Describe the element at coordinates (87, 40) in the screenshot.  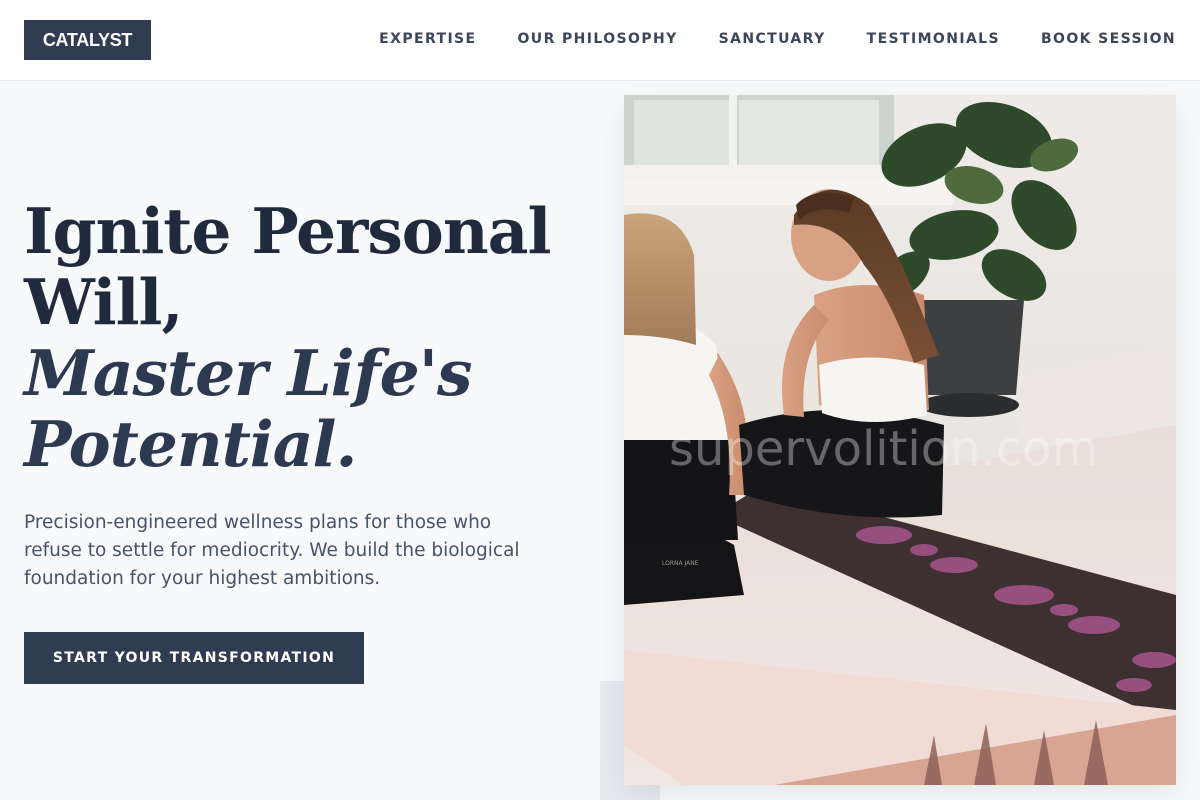
I see `logo: CATALYST` at that location.